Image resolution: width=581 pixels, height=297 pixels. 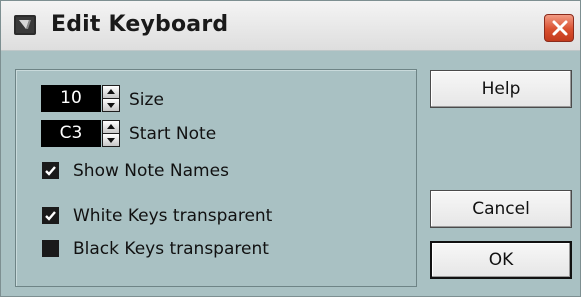 I want to click on show-note-names-label: Show Note Names, so click(x=151, y=171).